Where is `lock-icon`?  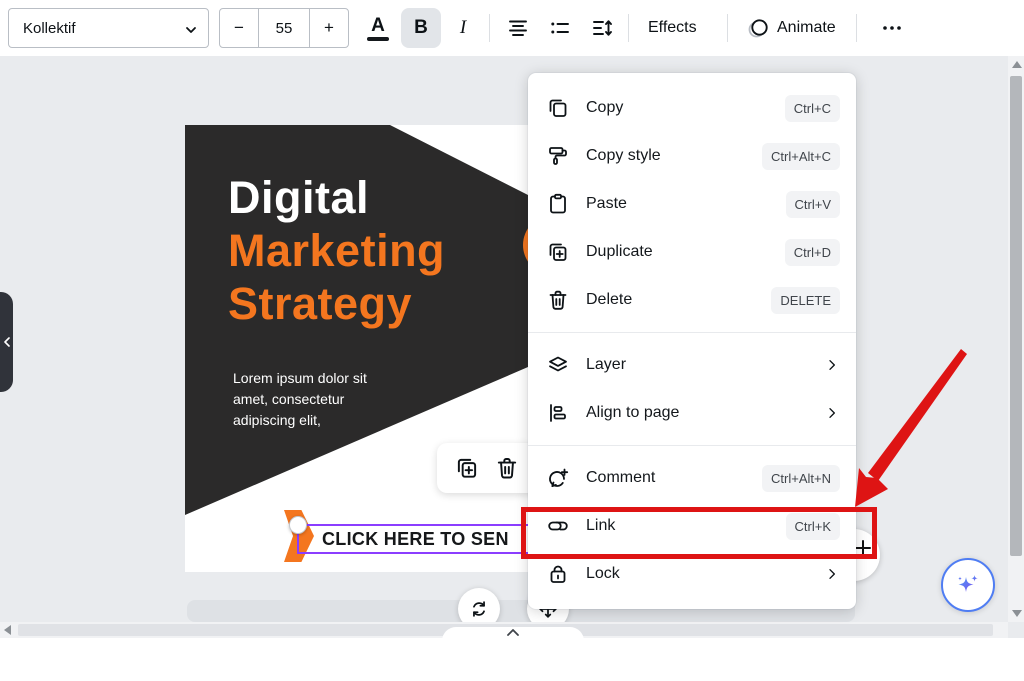
lock-icon is located at coordinates (558, 574).